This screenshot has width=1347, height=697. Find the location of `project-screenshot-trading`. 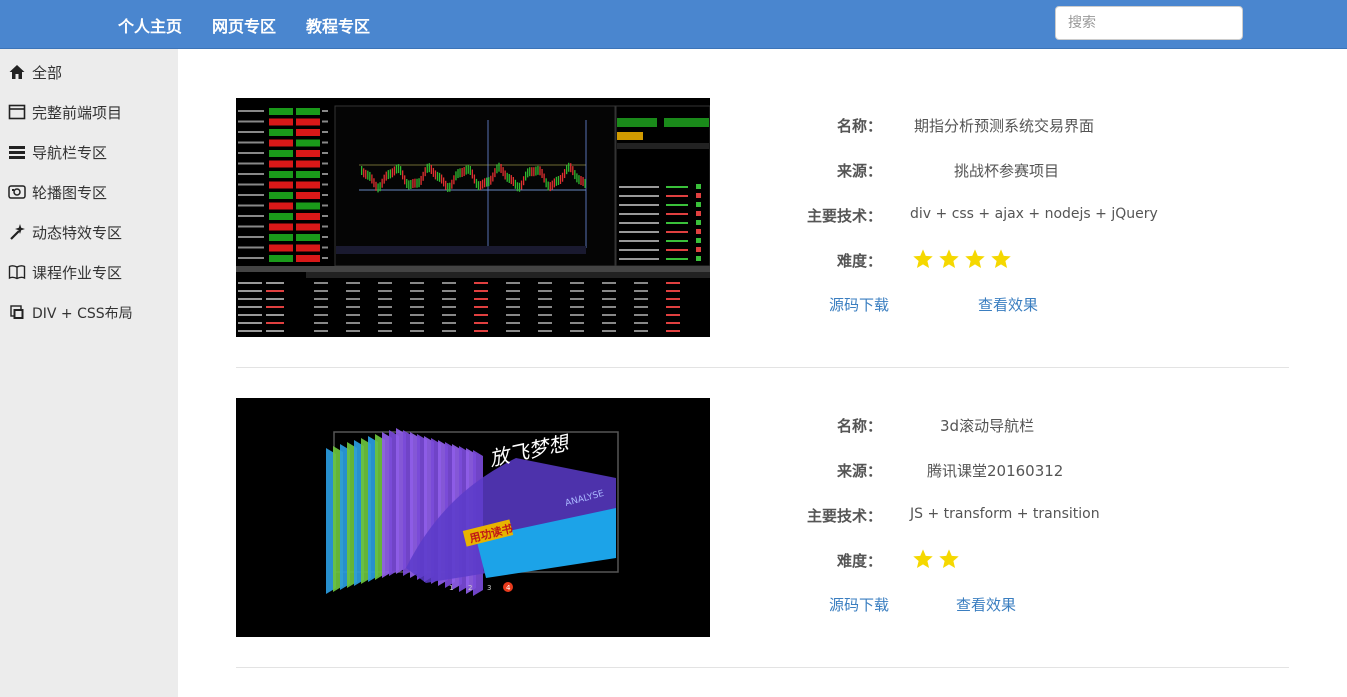

project-screenshot-trading is located at coordinates (473, 217).